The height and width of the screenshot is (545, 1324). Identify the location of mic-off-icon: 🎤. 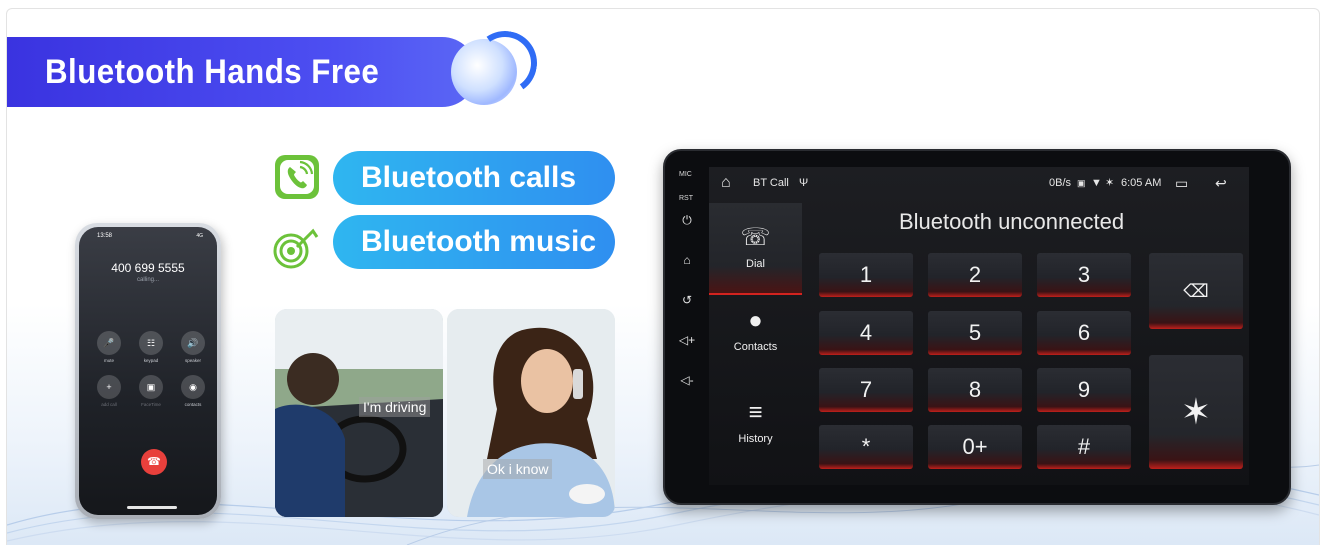
(109, 343).